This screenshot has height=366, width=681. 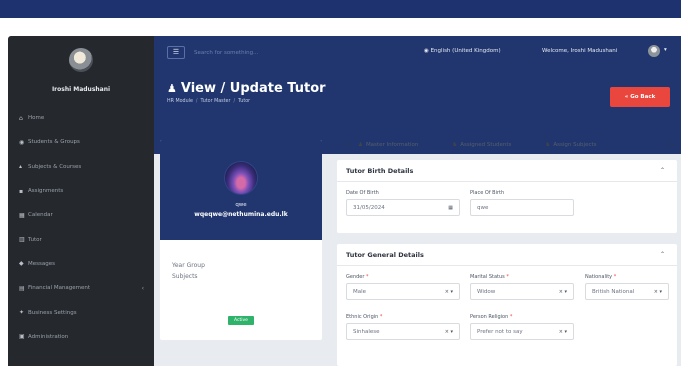 What do you see at coordinates (360, 291) in the screenshot?
I see `field-value: Male` at bounding box center [360, 291].